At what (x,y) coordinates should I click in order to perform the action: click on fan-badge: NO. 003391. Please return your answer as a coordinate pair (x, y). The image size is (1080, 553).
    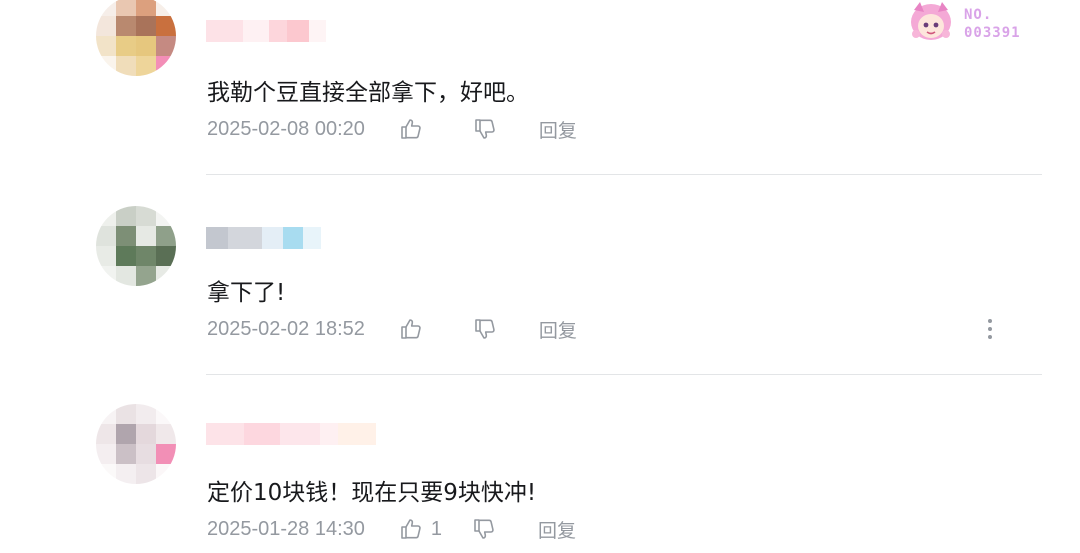
    Looking at the image, I should click on (972, 23).